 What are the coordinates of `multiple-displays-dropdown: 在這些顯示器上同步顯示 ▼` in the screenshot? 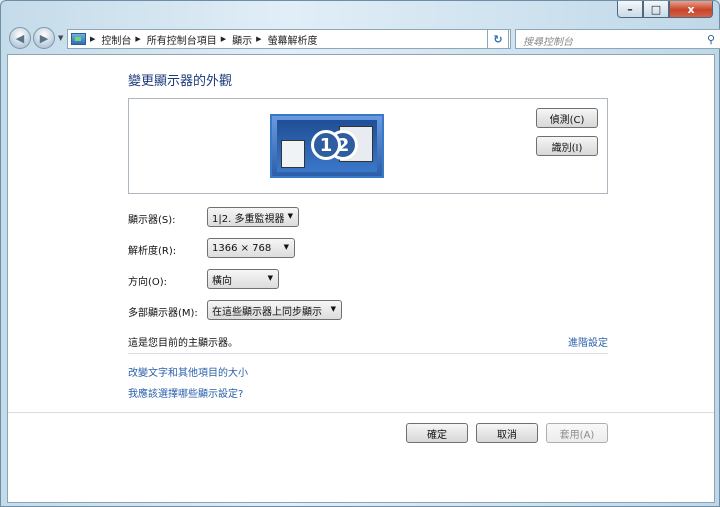 It's located at (274, 310).